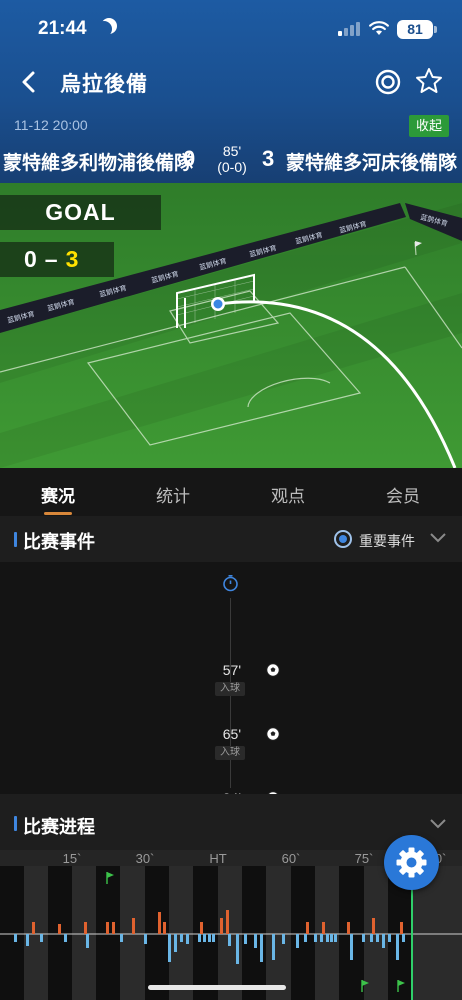 The width and height of the screenshot is (462, 1000). Describe the element at coordinates (231, 734) in the screenshot. I see `event-minute: 65'` at that location.